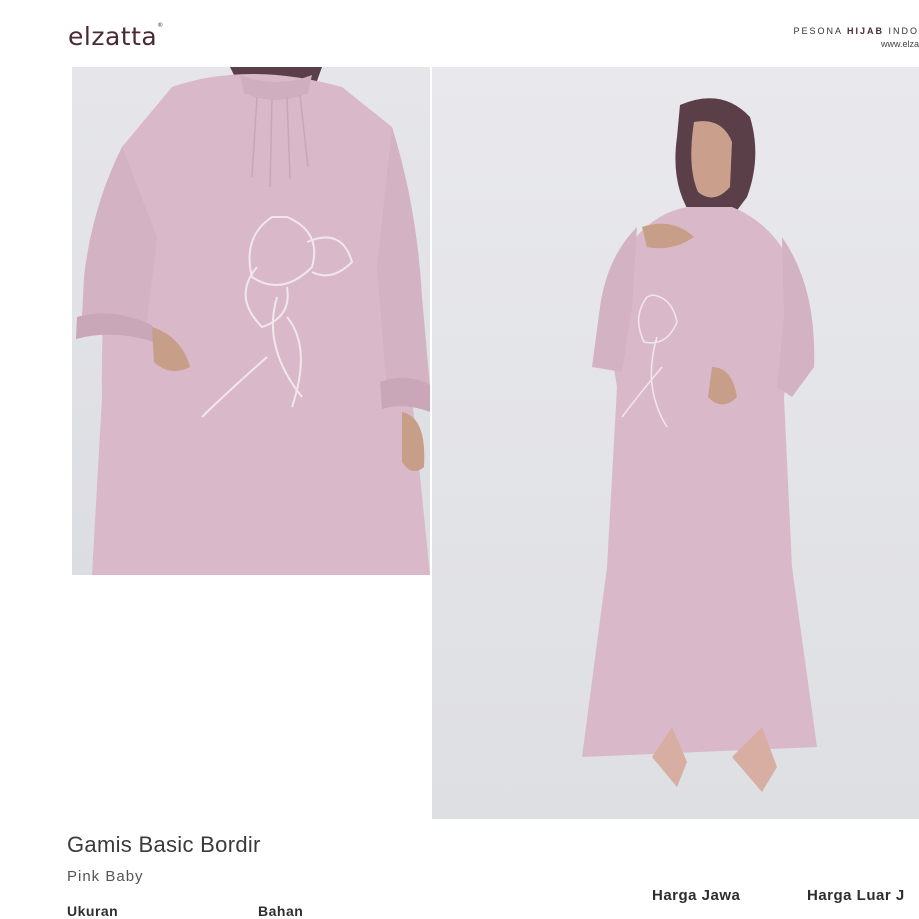  I want to click on brand-logo-text: elzatta, so click(113, 36).